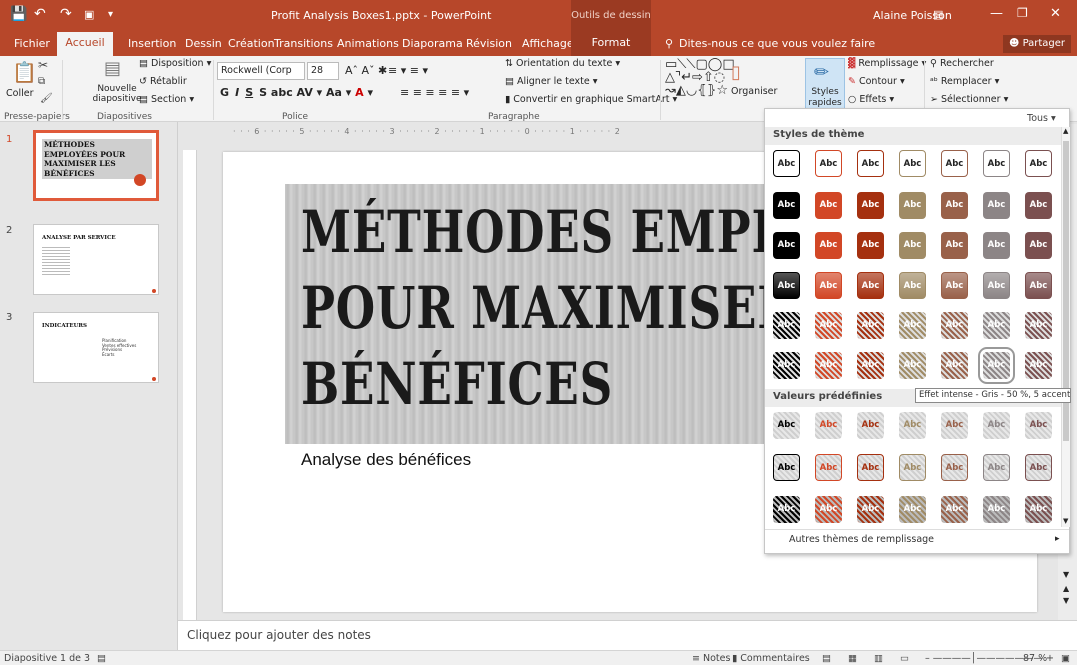 This screenshot has width=1077, height=665. What do you see at coordinates (1065, 521) in the screenshot?
I see `scroll-down-icon: ▼` at bounding box center [1065, 521].